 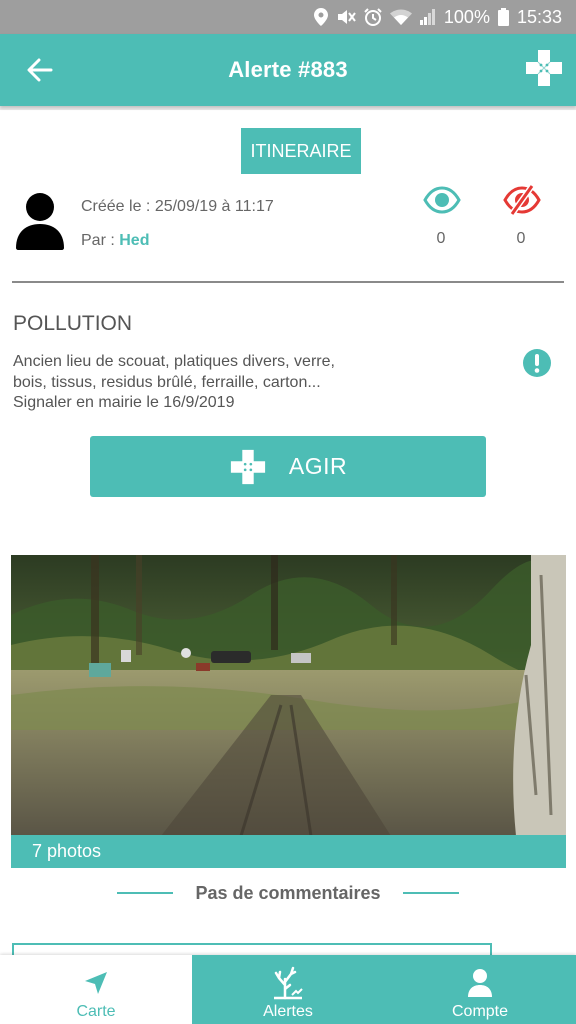 What do you see at coordinates (73, 323) in the screenshot?
I see `alert-category: POLLUTION` at bounding box center [73, 323].